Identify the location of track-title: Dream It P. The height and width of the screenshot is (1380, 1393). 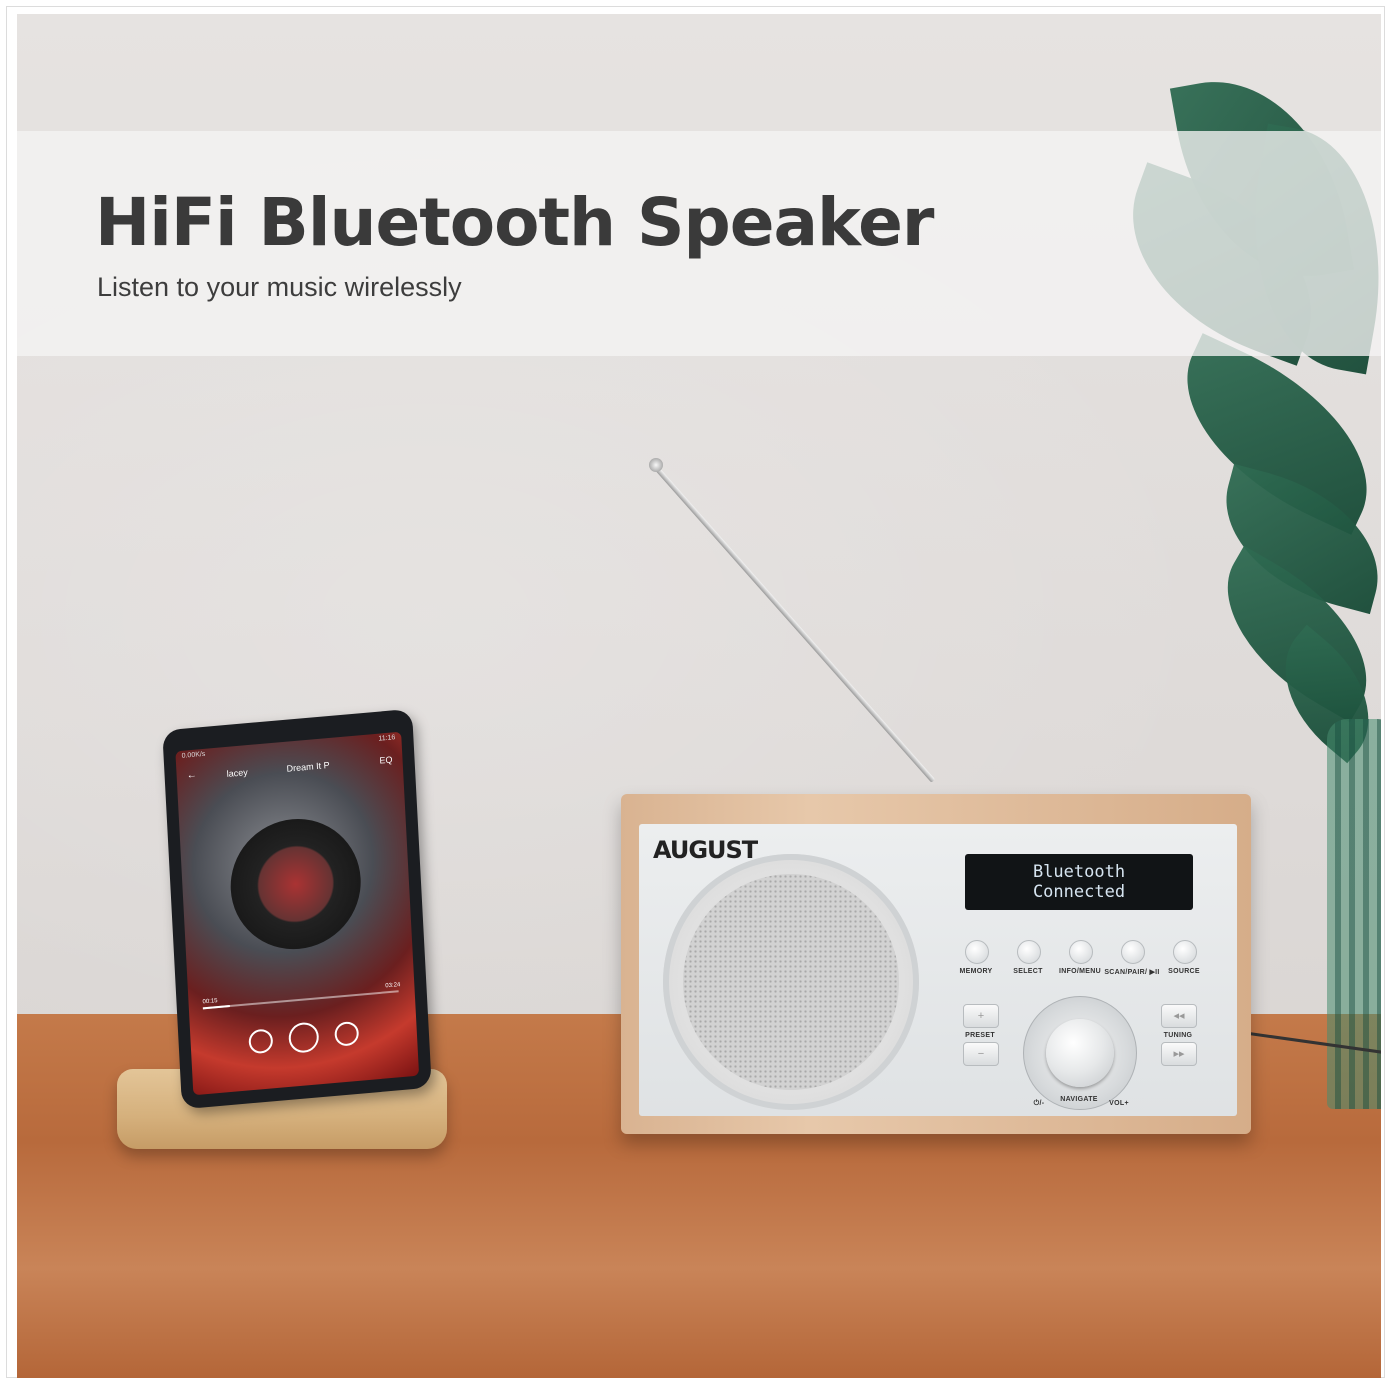
(308, 766).